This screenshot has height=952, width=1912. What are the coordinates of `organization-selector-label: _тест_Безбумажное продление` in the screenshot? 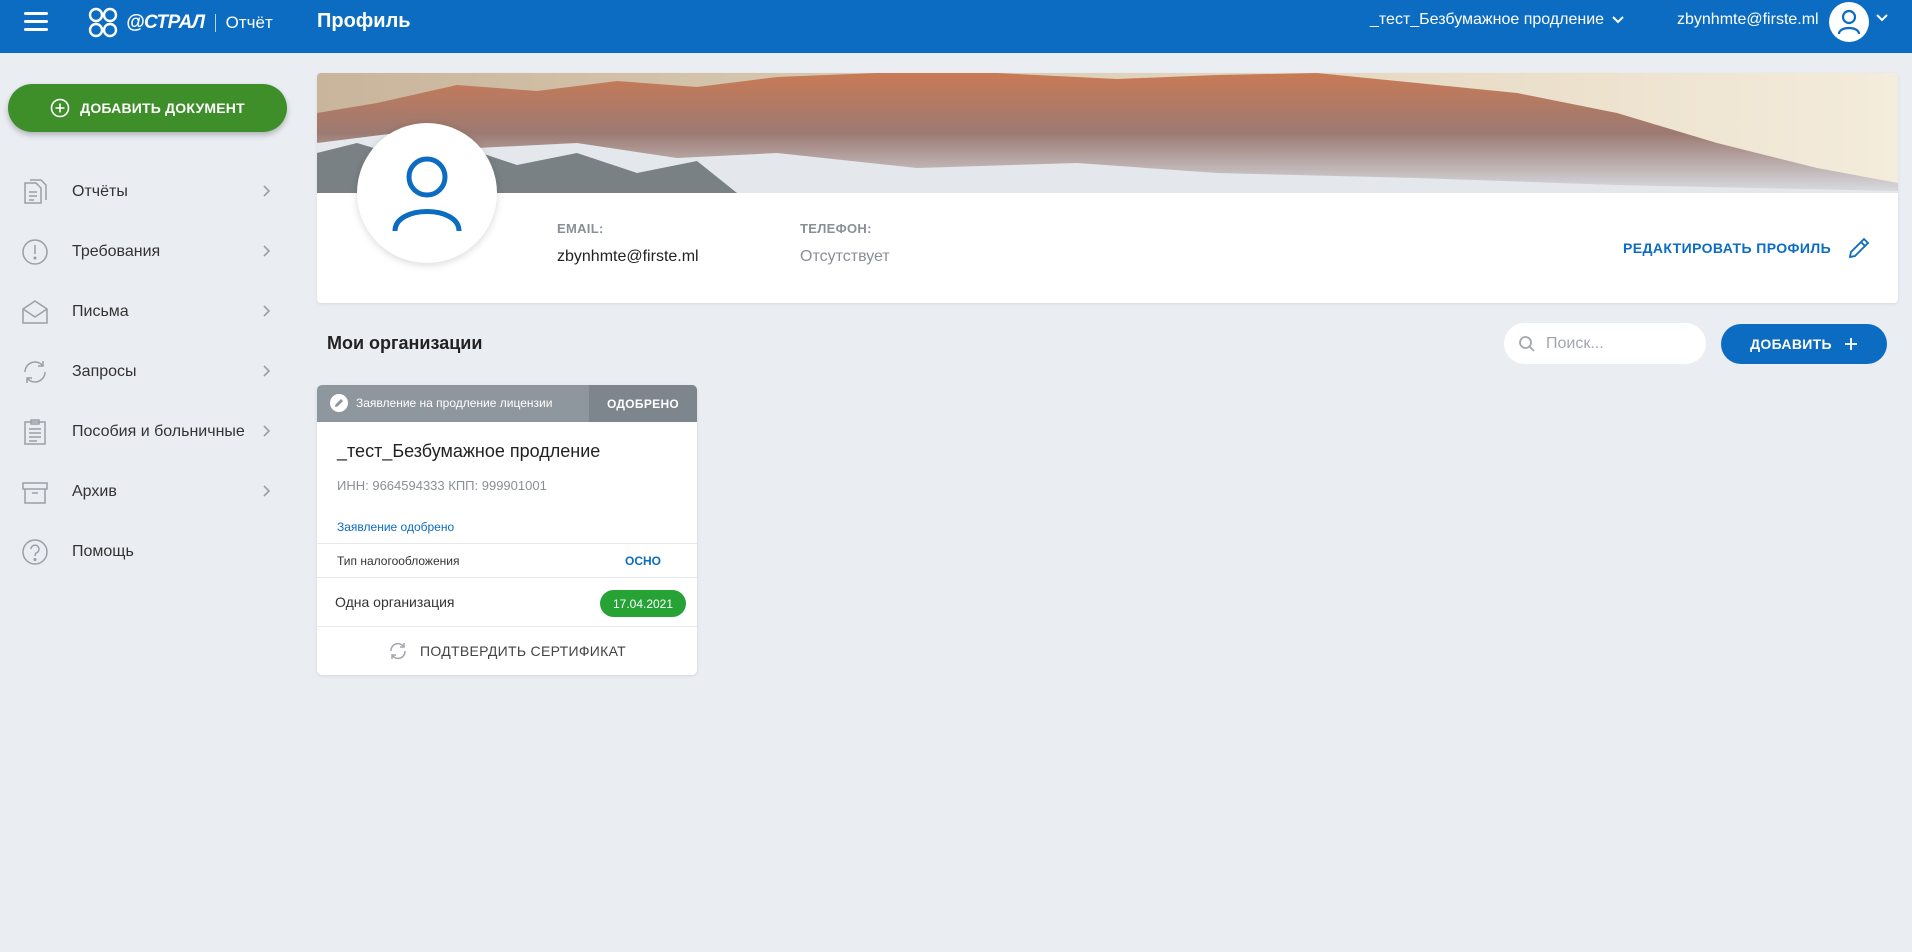 It's located at (1487, 19).